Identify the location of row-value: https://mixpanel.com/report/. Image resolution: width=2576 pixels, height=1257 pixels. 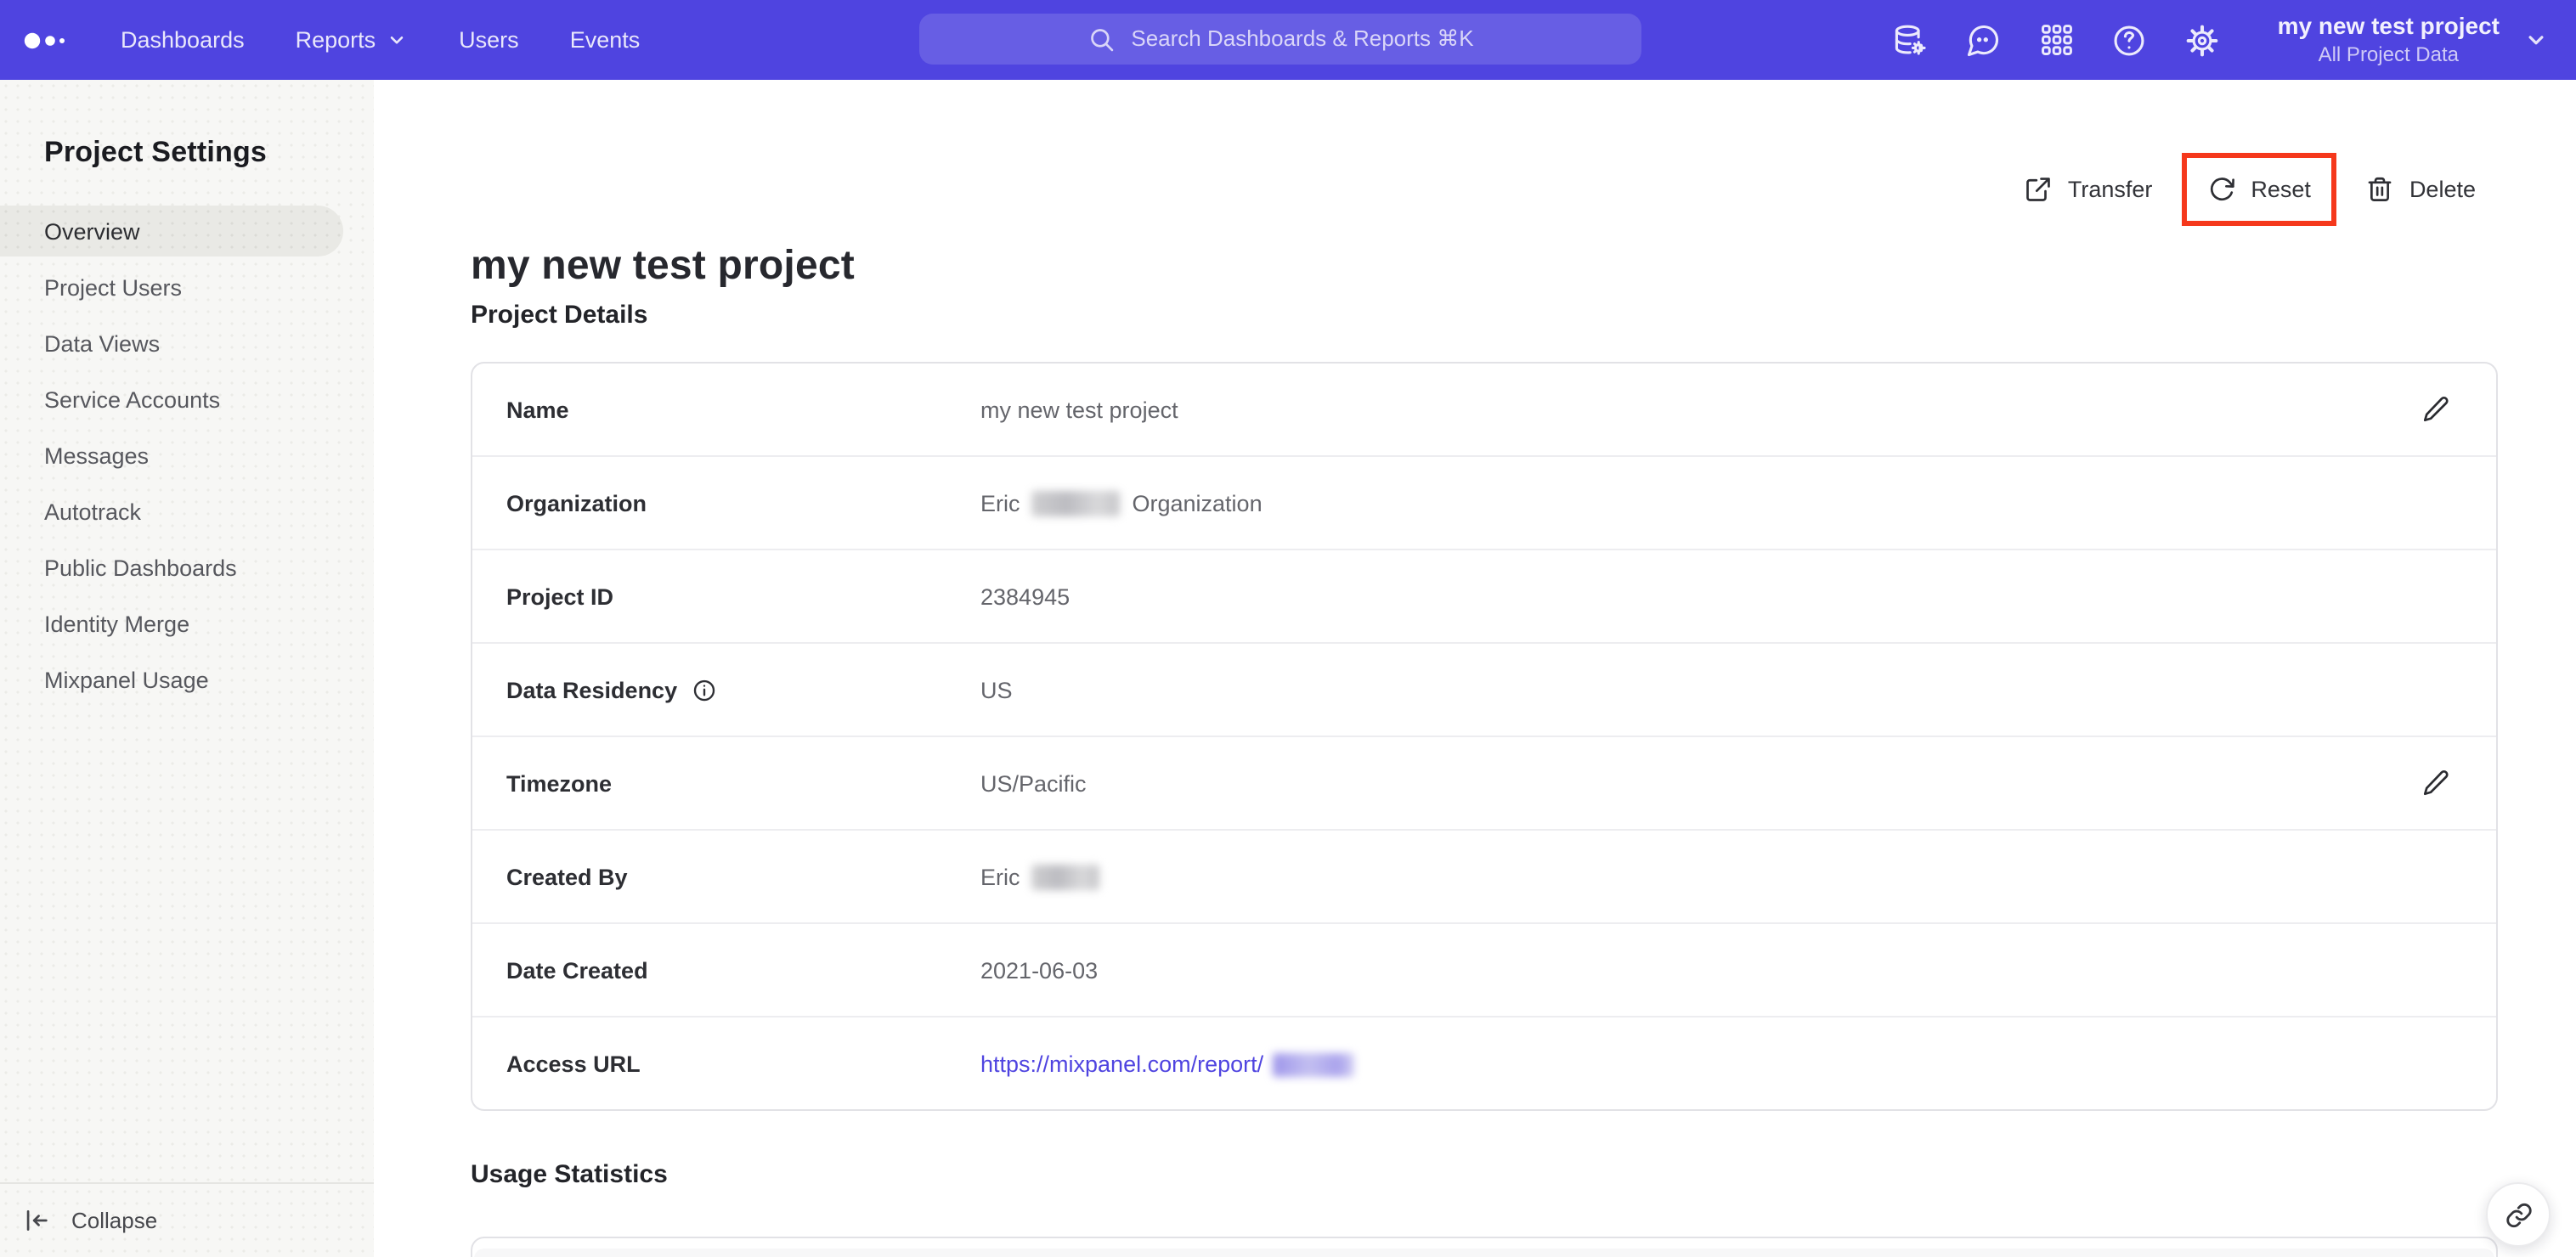
(1167, 1064).